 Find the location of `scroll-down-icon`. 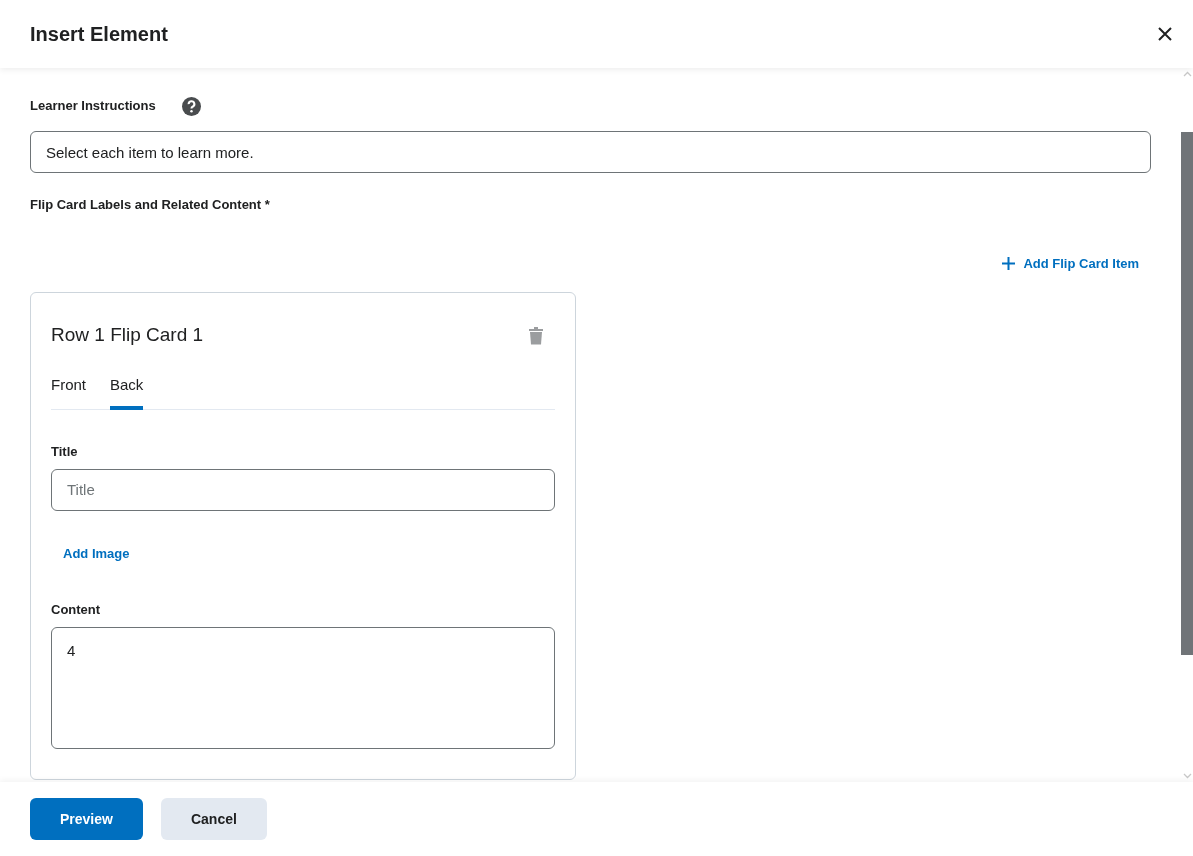

scroll-down-icon is located at coordinates (1187, 776).